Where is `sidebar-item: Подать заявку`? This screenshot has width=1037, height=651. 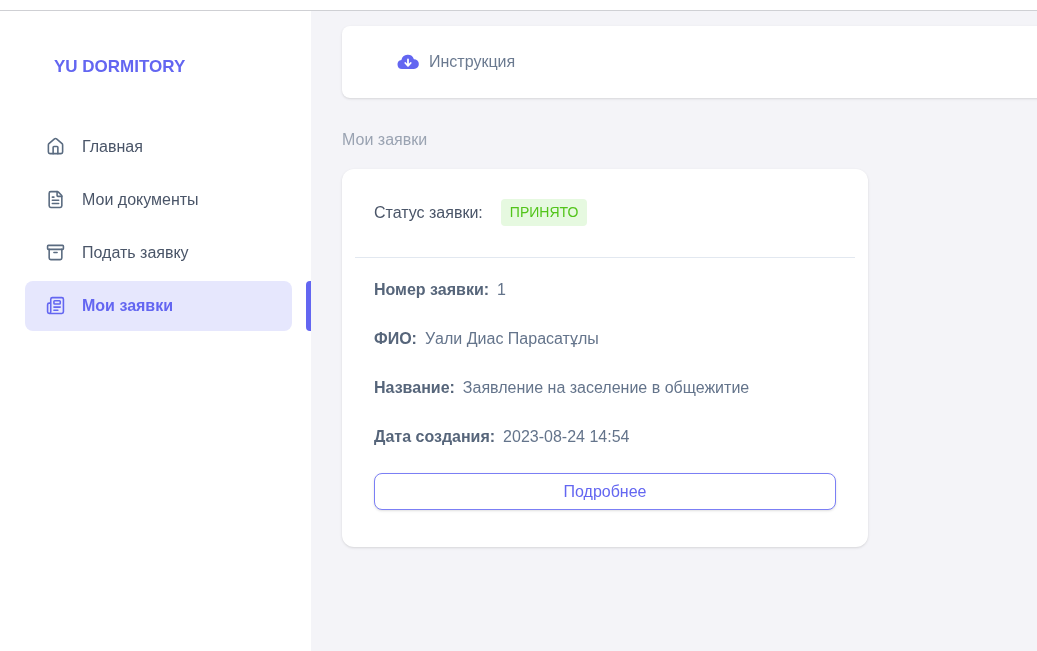 sidebar-item: Подать заявку is located at coordinates (158, 252).